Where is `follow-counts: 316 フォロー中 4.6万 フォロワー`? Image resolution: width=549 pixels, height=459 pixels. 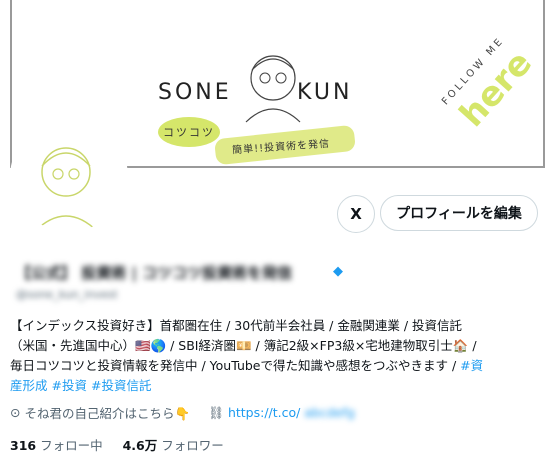
follow-counts: 316 フォロー中 4.6万 フォロワー is located at coordinates (117, 444).